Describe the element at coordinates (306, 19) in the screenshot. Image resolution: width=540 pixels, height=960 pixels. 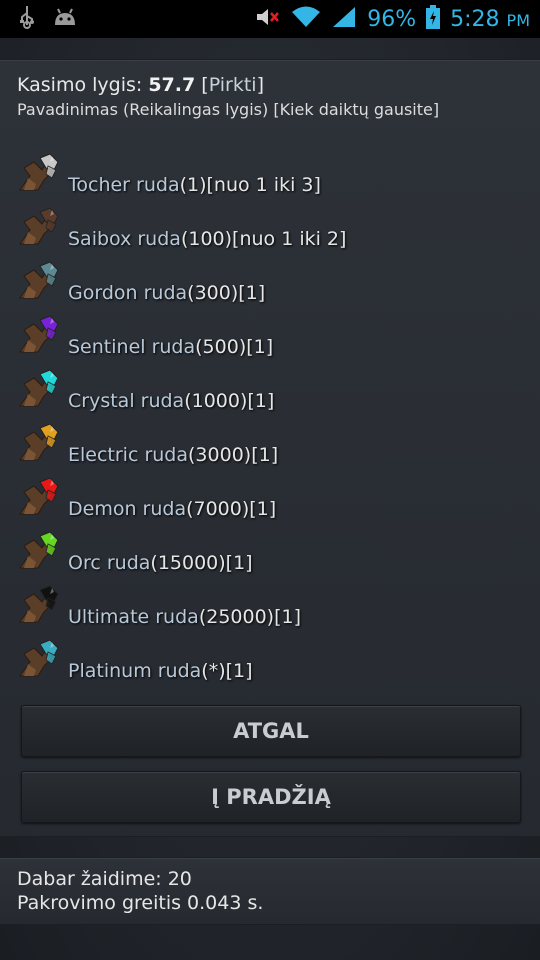
I see `wifi-icon` at that location.